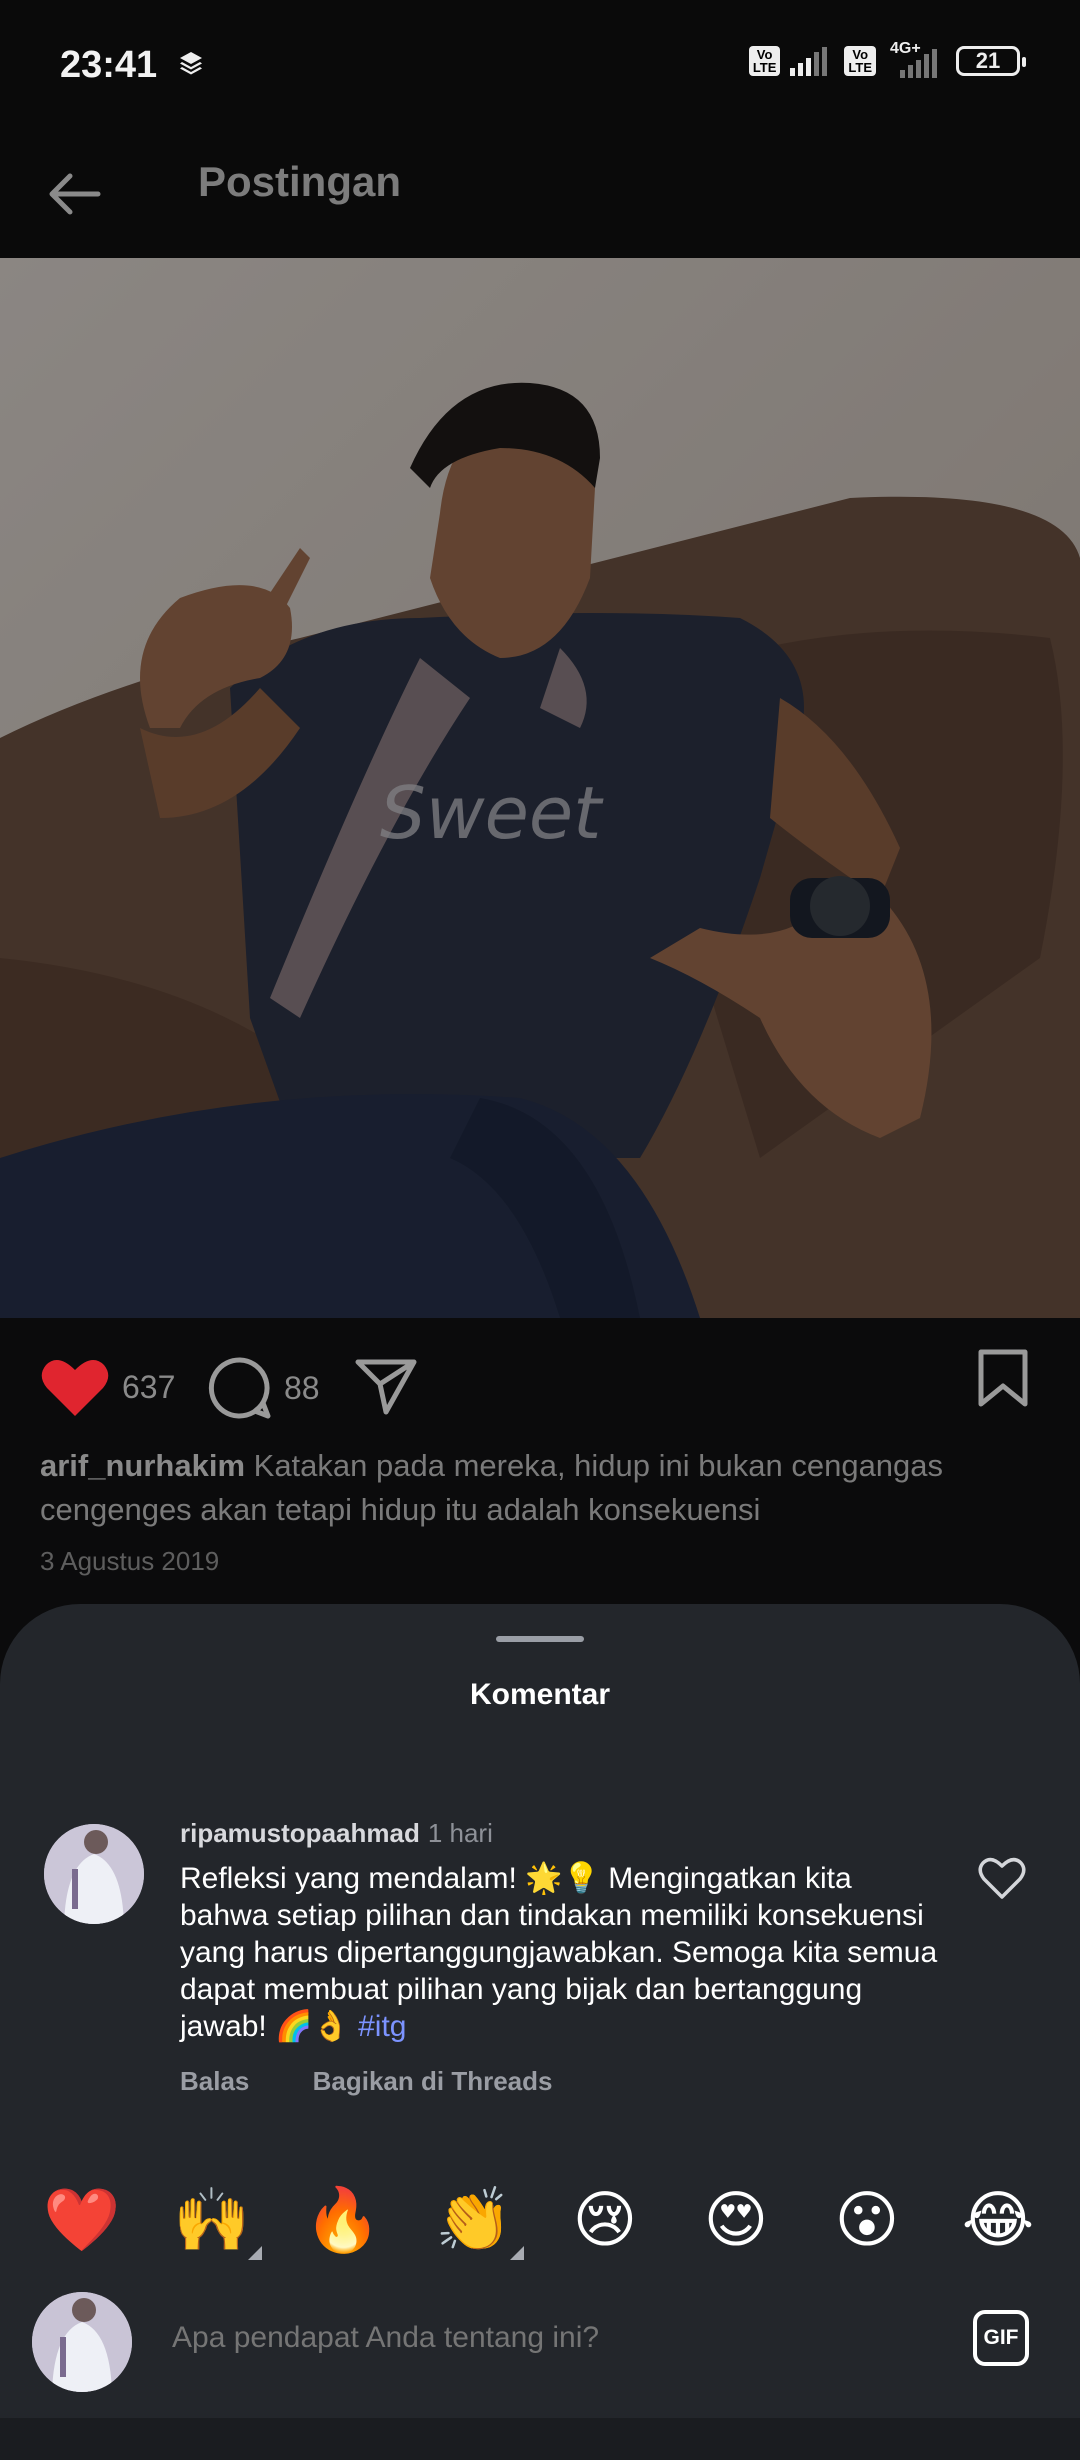 This screenshot has height=2460, width=1080. I want to click on drag-handle, so click(540, 1639).